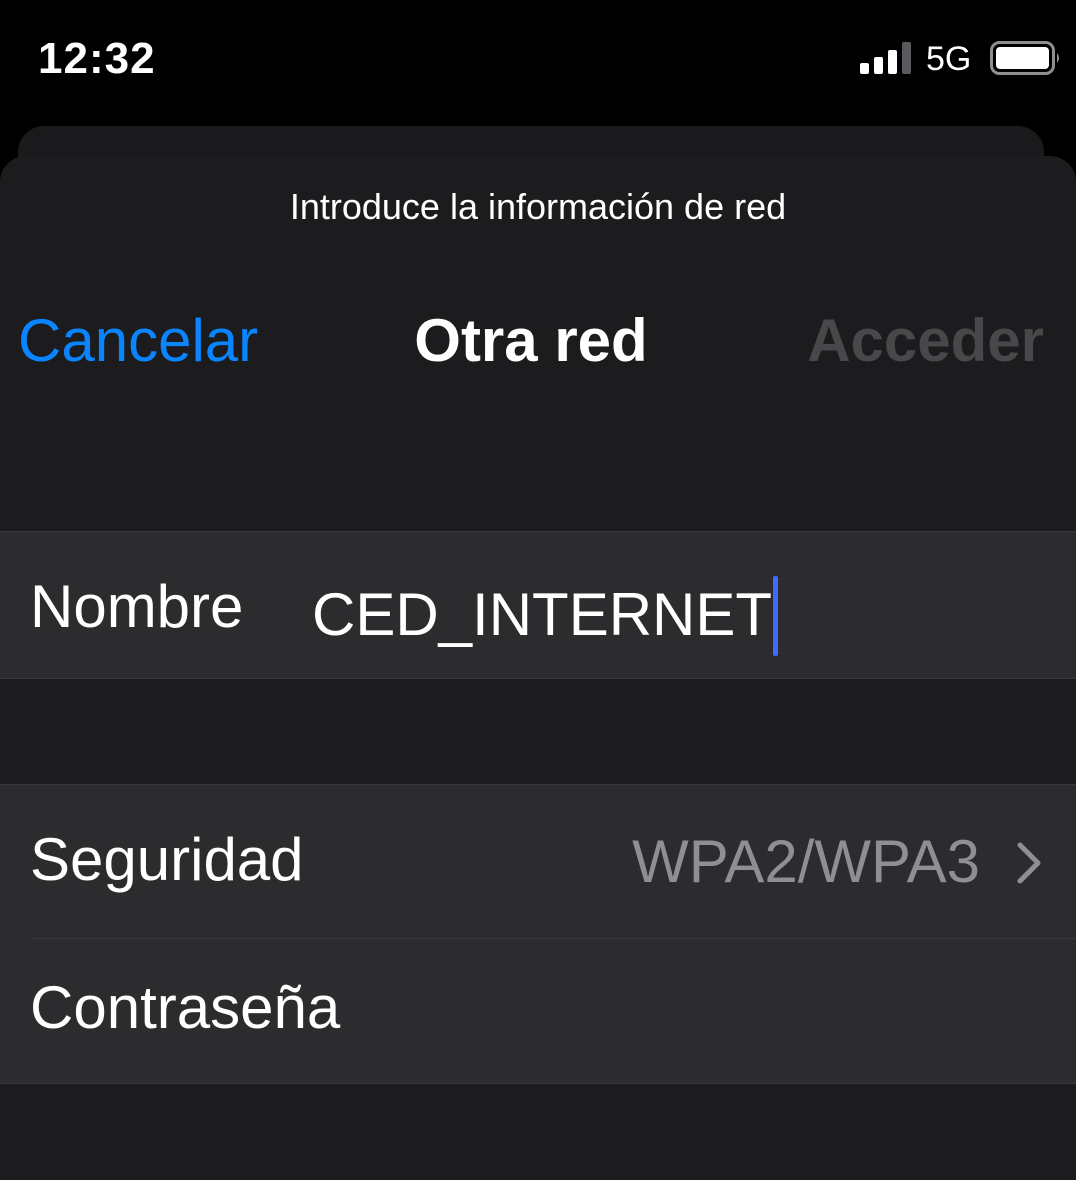 The image size is (1076, 1180). Describe the element at coordinates (806, 861) in the screenshot. I see `security-value: WPA2/WPA3` at that location.